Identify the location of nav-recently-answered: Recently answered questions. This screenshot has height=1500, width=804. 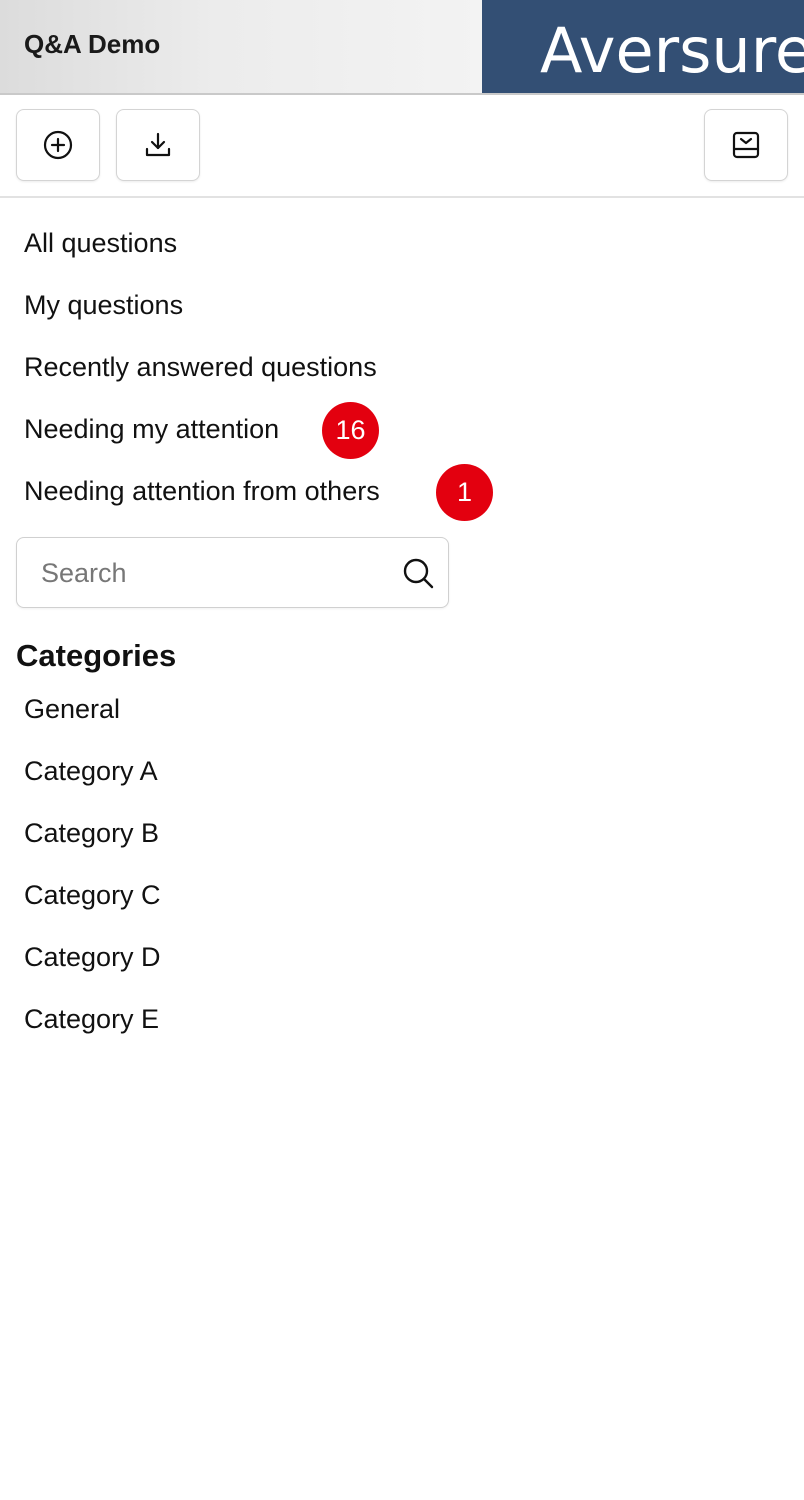
(200, 367).